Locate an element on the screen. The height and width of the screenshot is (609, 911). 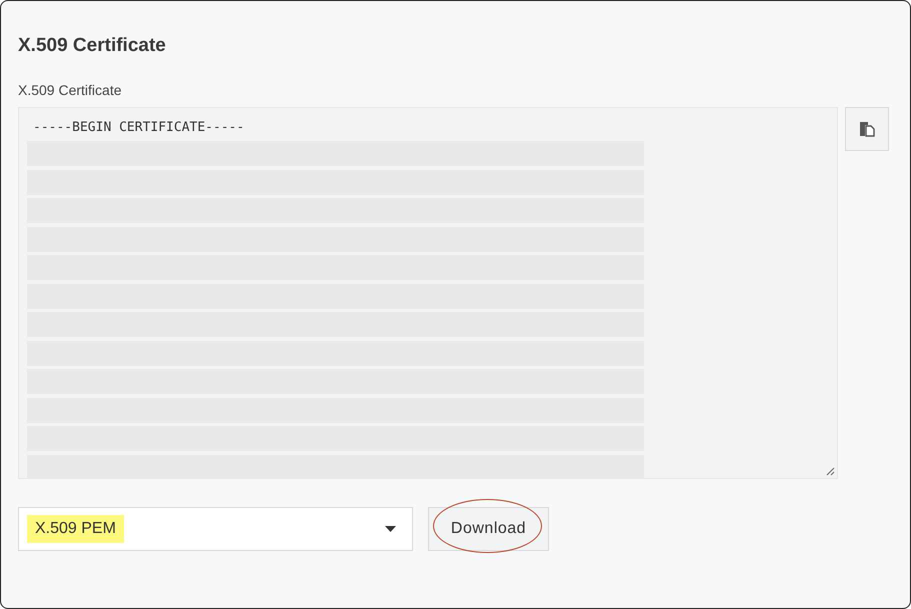
format-select: X.509 PEM is located at coordinates (215, 529).